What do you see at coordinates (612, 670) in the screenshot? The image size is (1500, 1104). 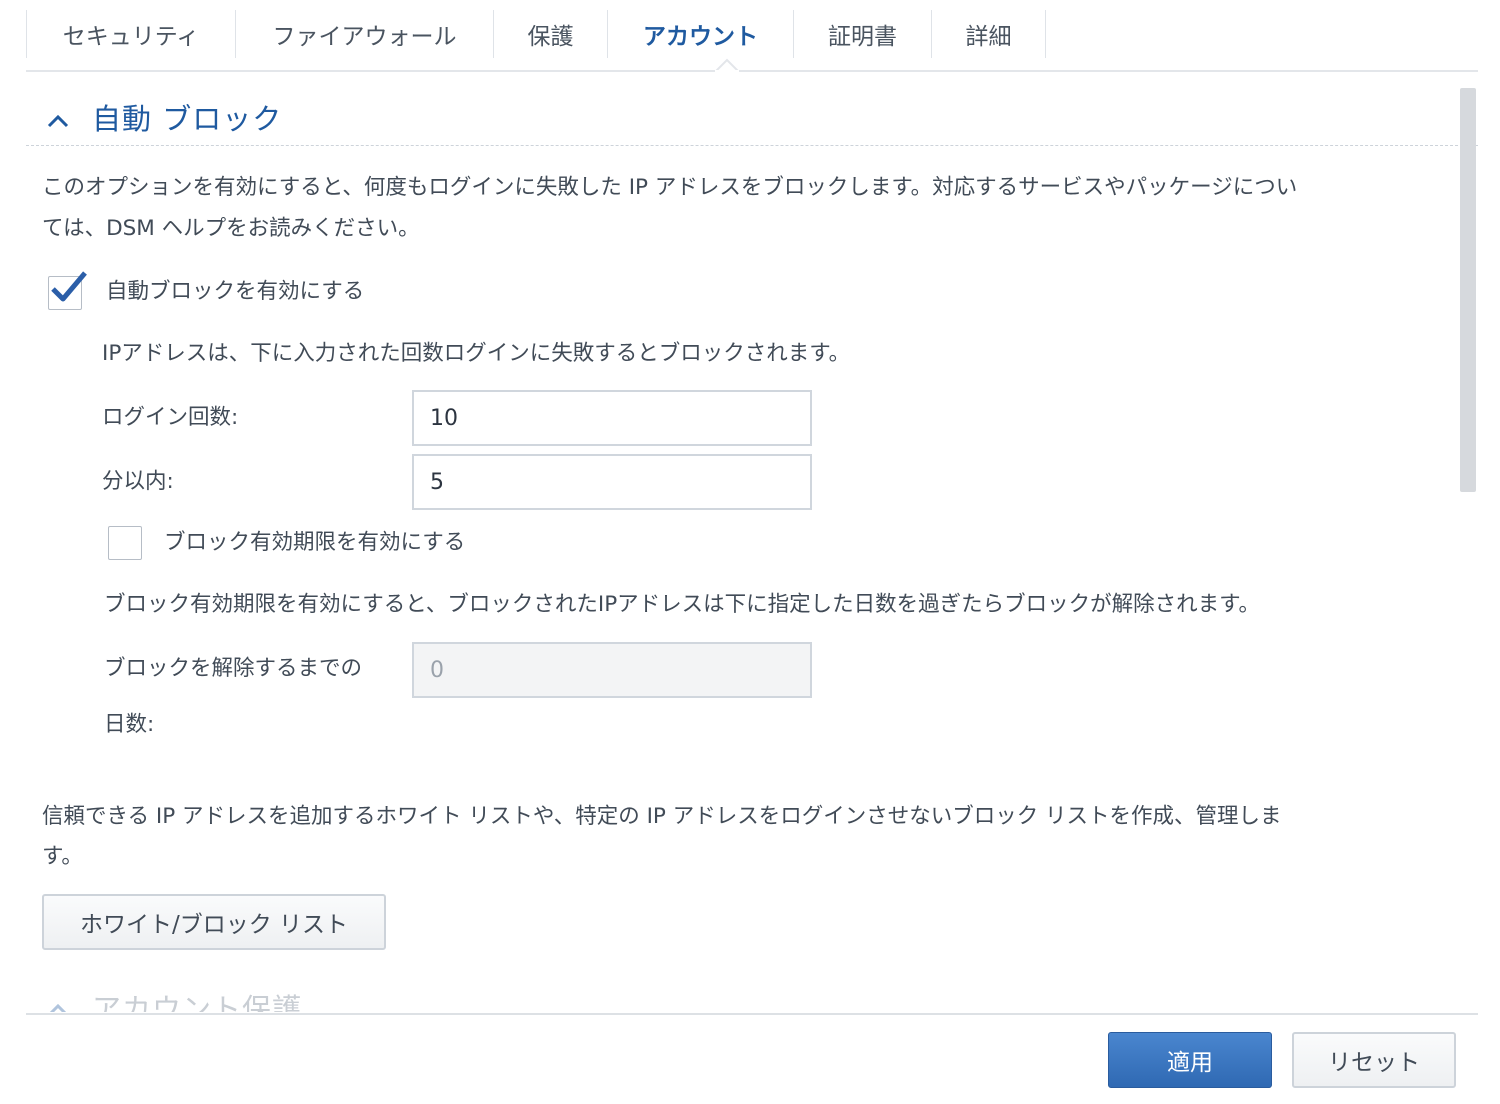 I see `unblock-days-input: 0` at bounding box center [612, 670].